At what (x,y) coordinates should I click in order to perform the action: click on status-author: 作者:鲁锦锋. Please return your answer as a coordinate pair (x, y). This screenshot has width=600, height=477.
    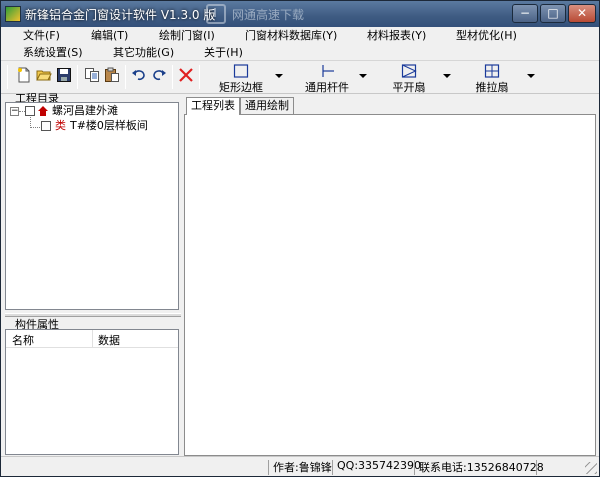
    Looking at the image, I should click on (302, 467).